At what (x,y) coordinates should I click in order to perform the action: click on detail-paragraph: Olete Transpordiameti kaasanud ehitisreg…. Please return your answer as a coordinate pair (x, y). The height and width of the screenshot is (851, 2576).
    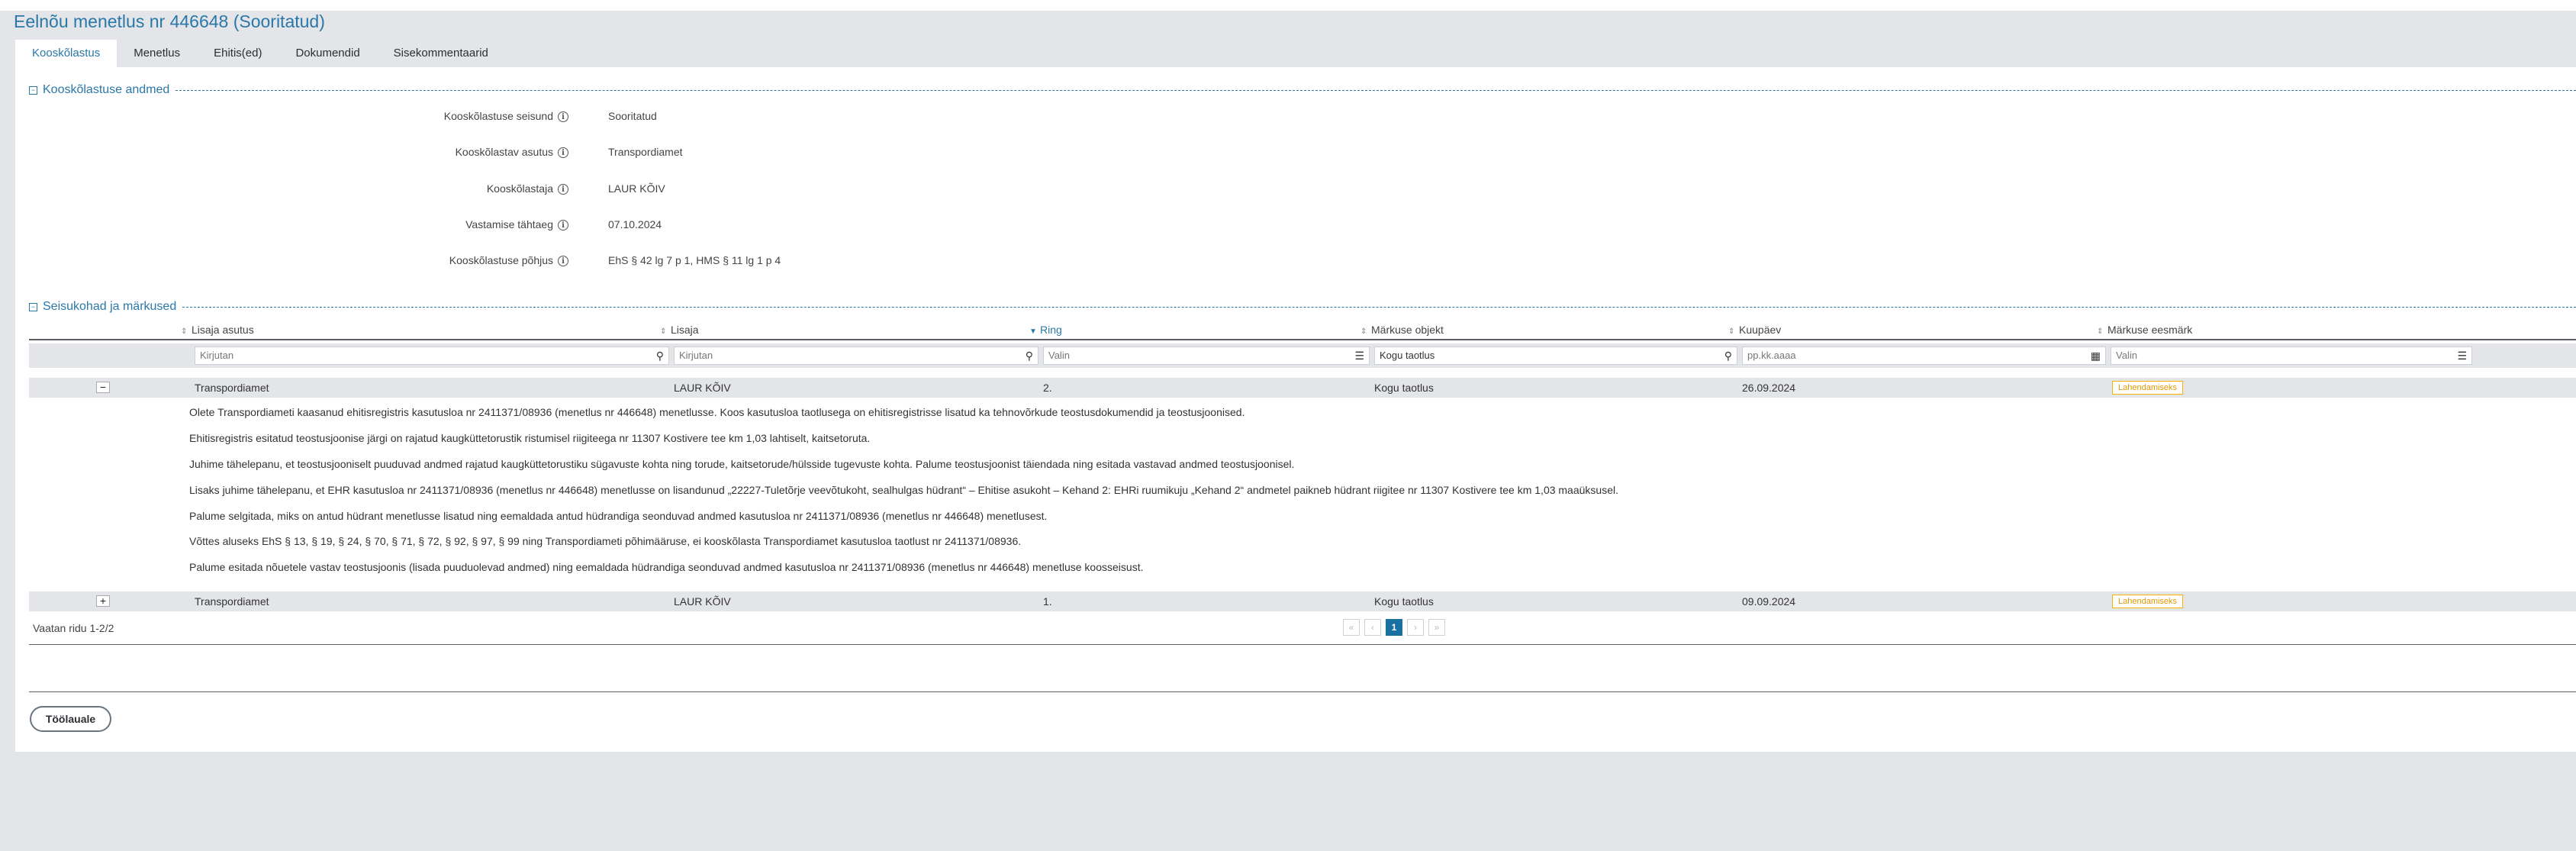
    Looking at the image, I should click on (717, 412).